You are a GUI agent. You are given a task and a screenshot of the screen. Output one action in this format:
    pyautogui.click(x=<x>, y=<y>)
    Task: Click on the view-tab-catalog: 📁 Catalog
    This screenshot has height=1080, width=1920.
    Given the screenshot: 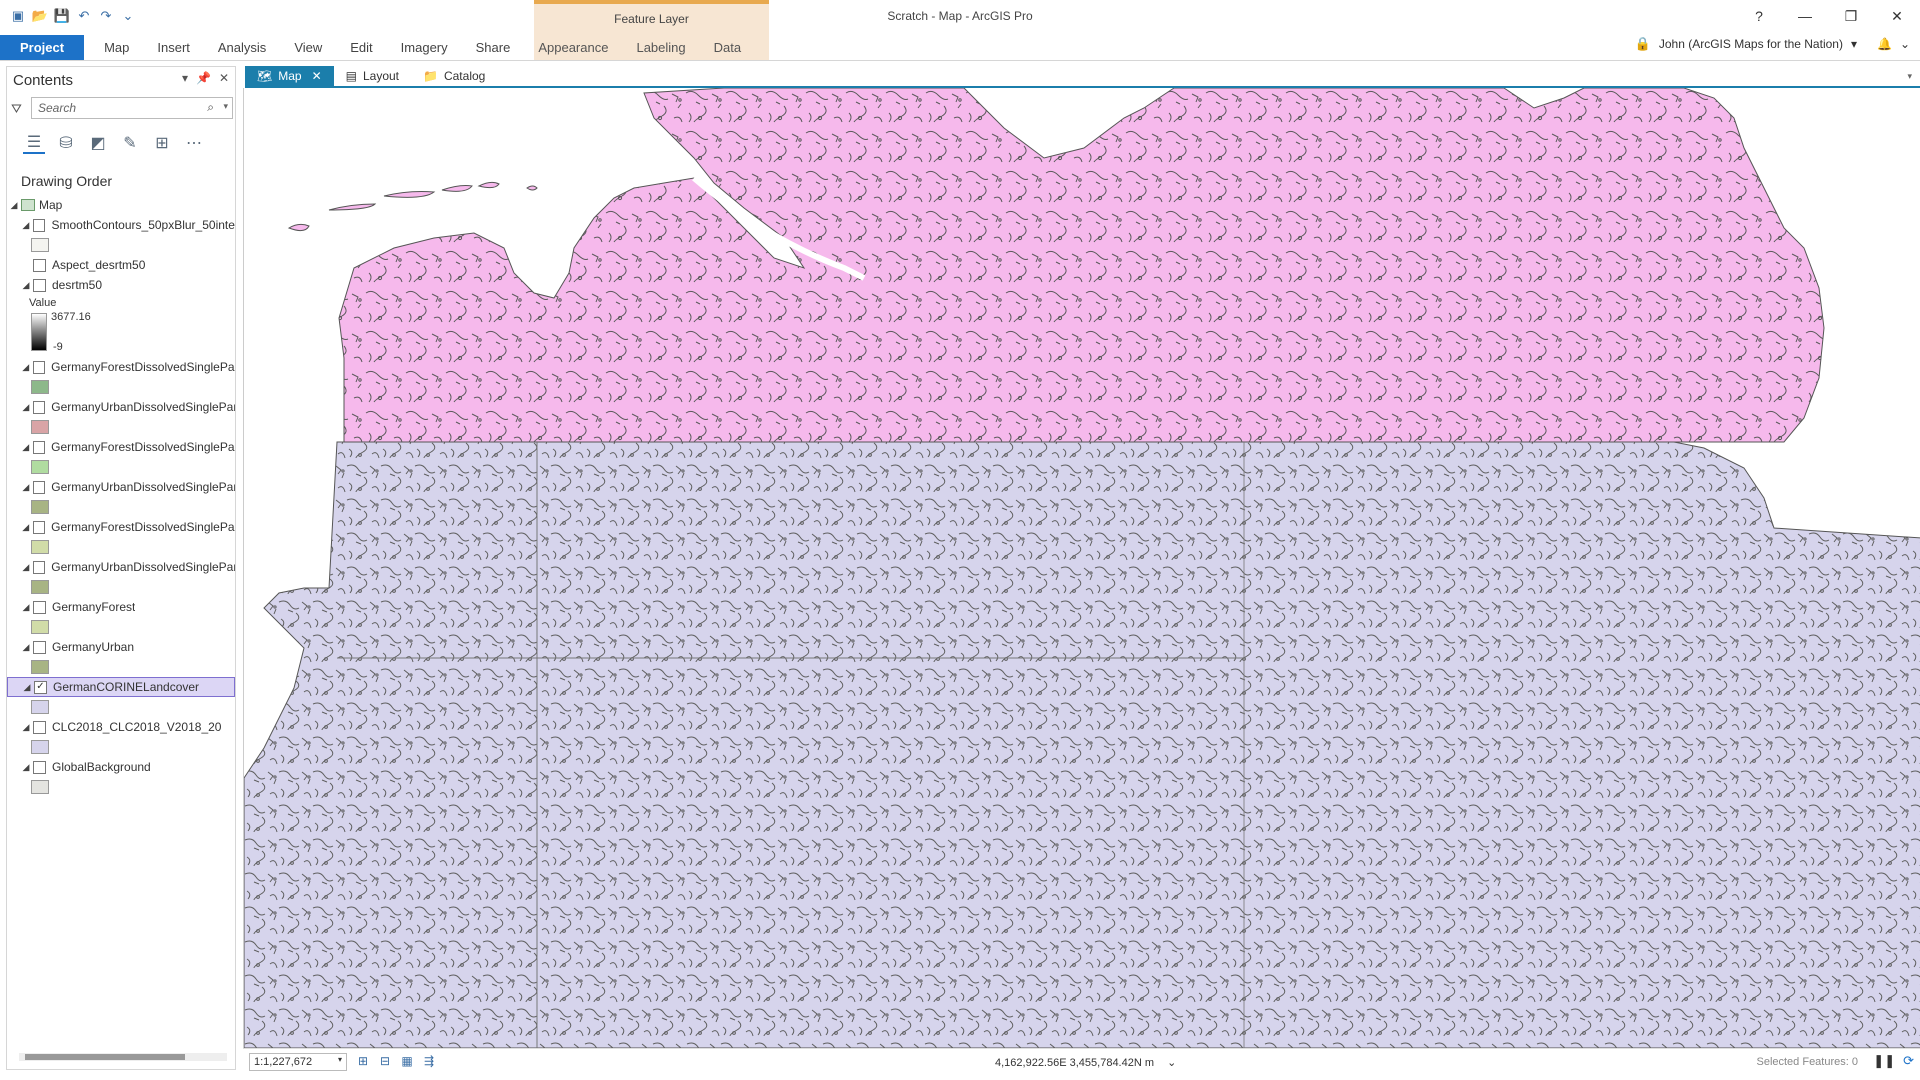 What is the action you would take?
    pyautogui.click(x=454, y=76)
    